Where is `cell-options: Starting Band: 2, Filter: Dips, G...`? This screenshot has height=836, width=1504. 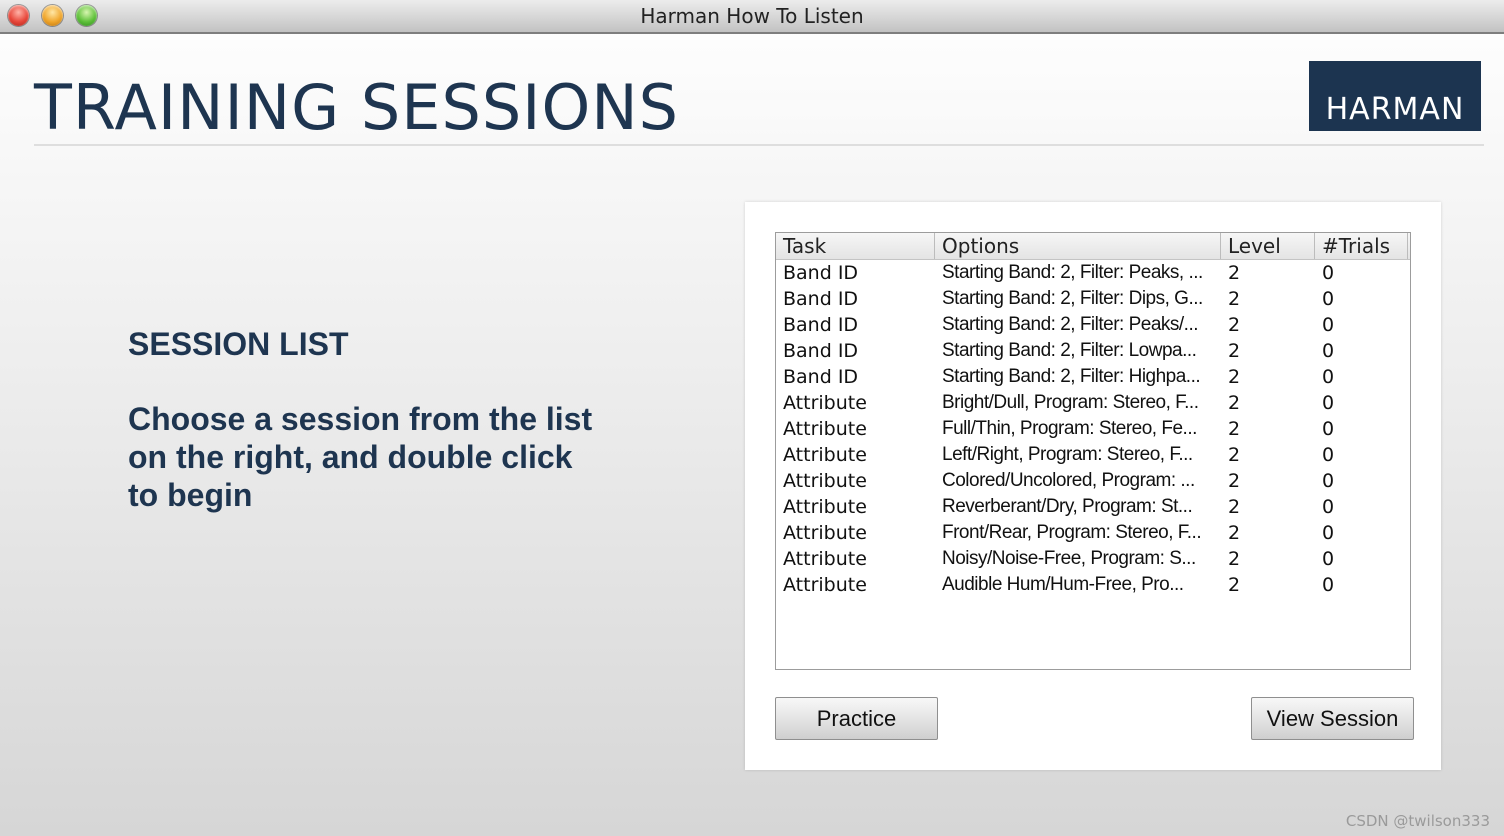 cell-options: Starting Band: 2, Filter: Dips, G... is located at coordinates (1072, 298).